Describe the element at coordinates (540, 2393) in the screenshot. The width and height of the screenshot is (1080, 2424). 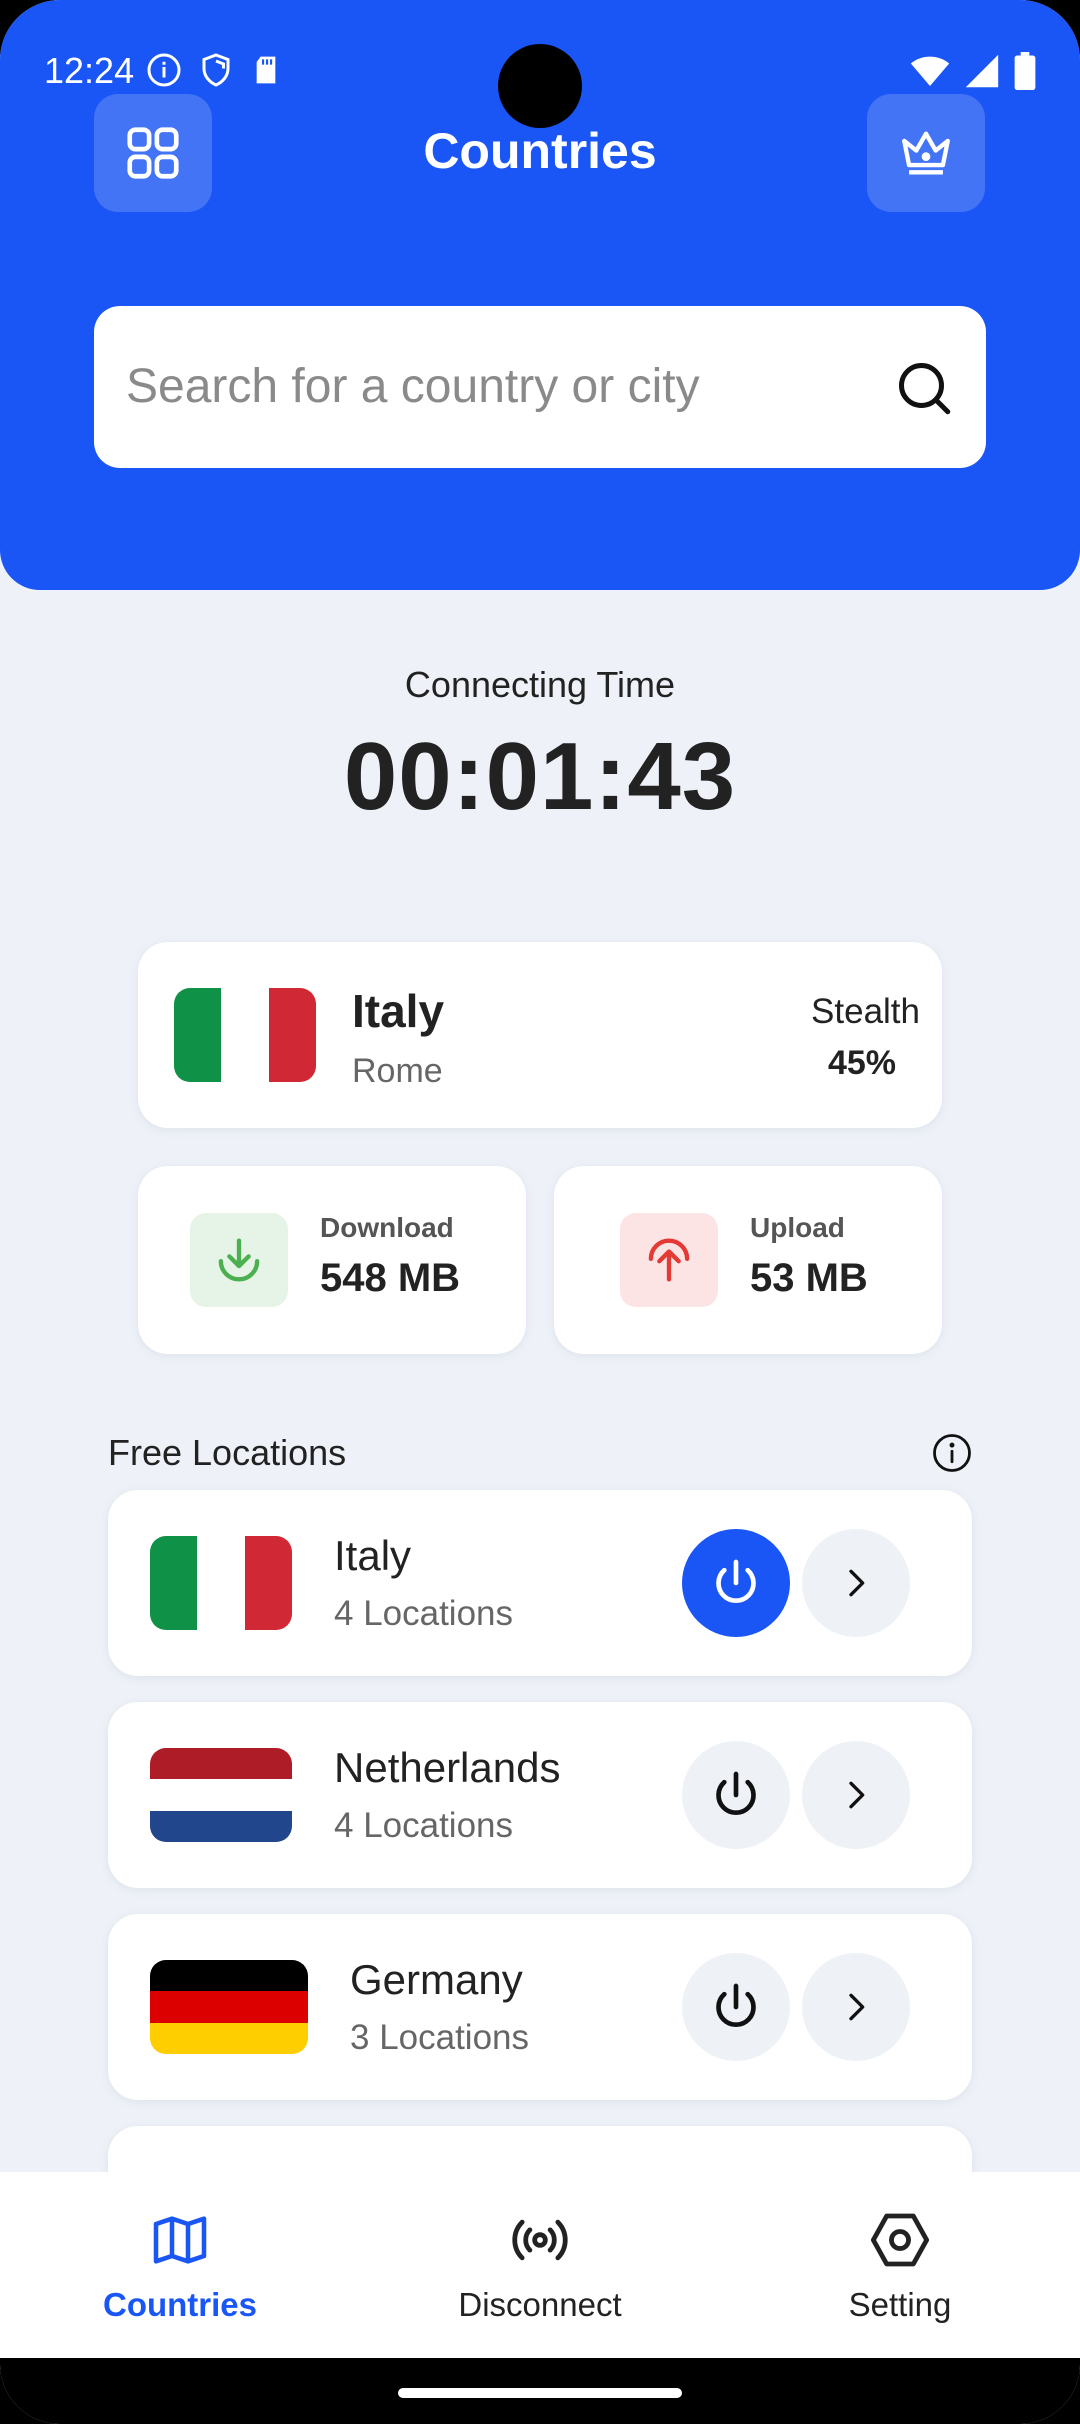
I see `home-indicator` at that location.